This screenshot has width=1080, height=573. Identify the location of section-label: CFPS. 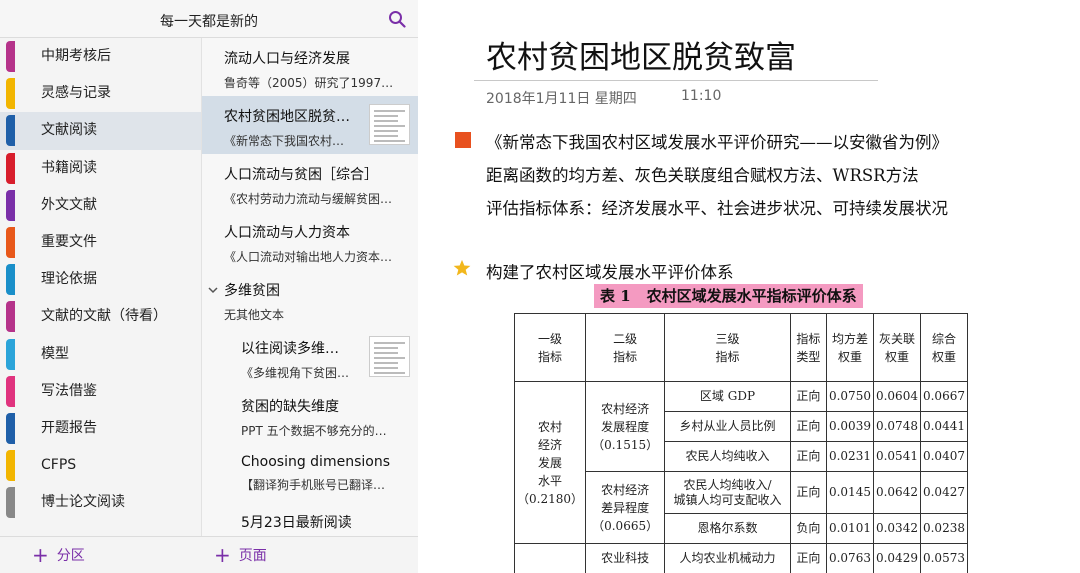
(59, 465).